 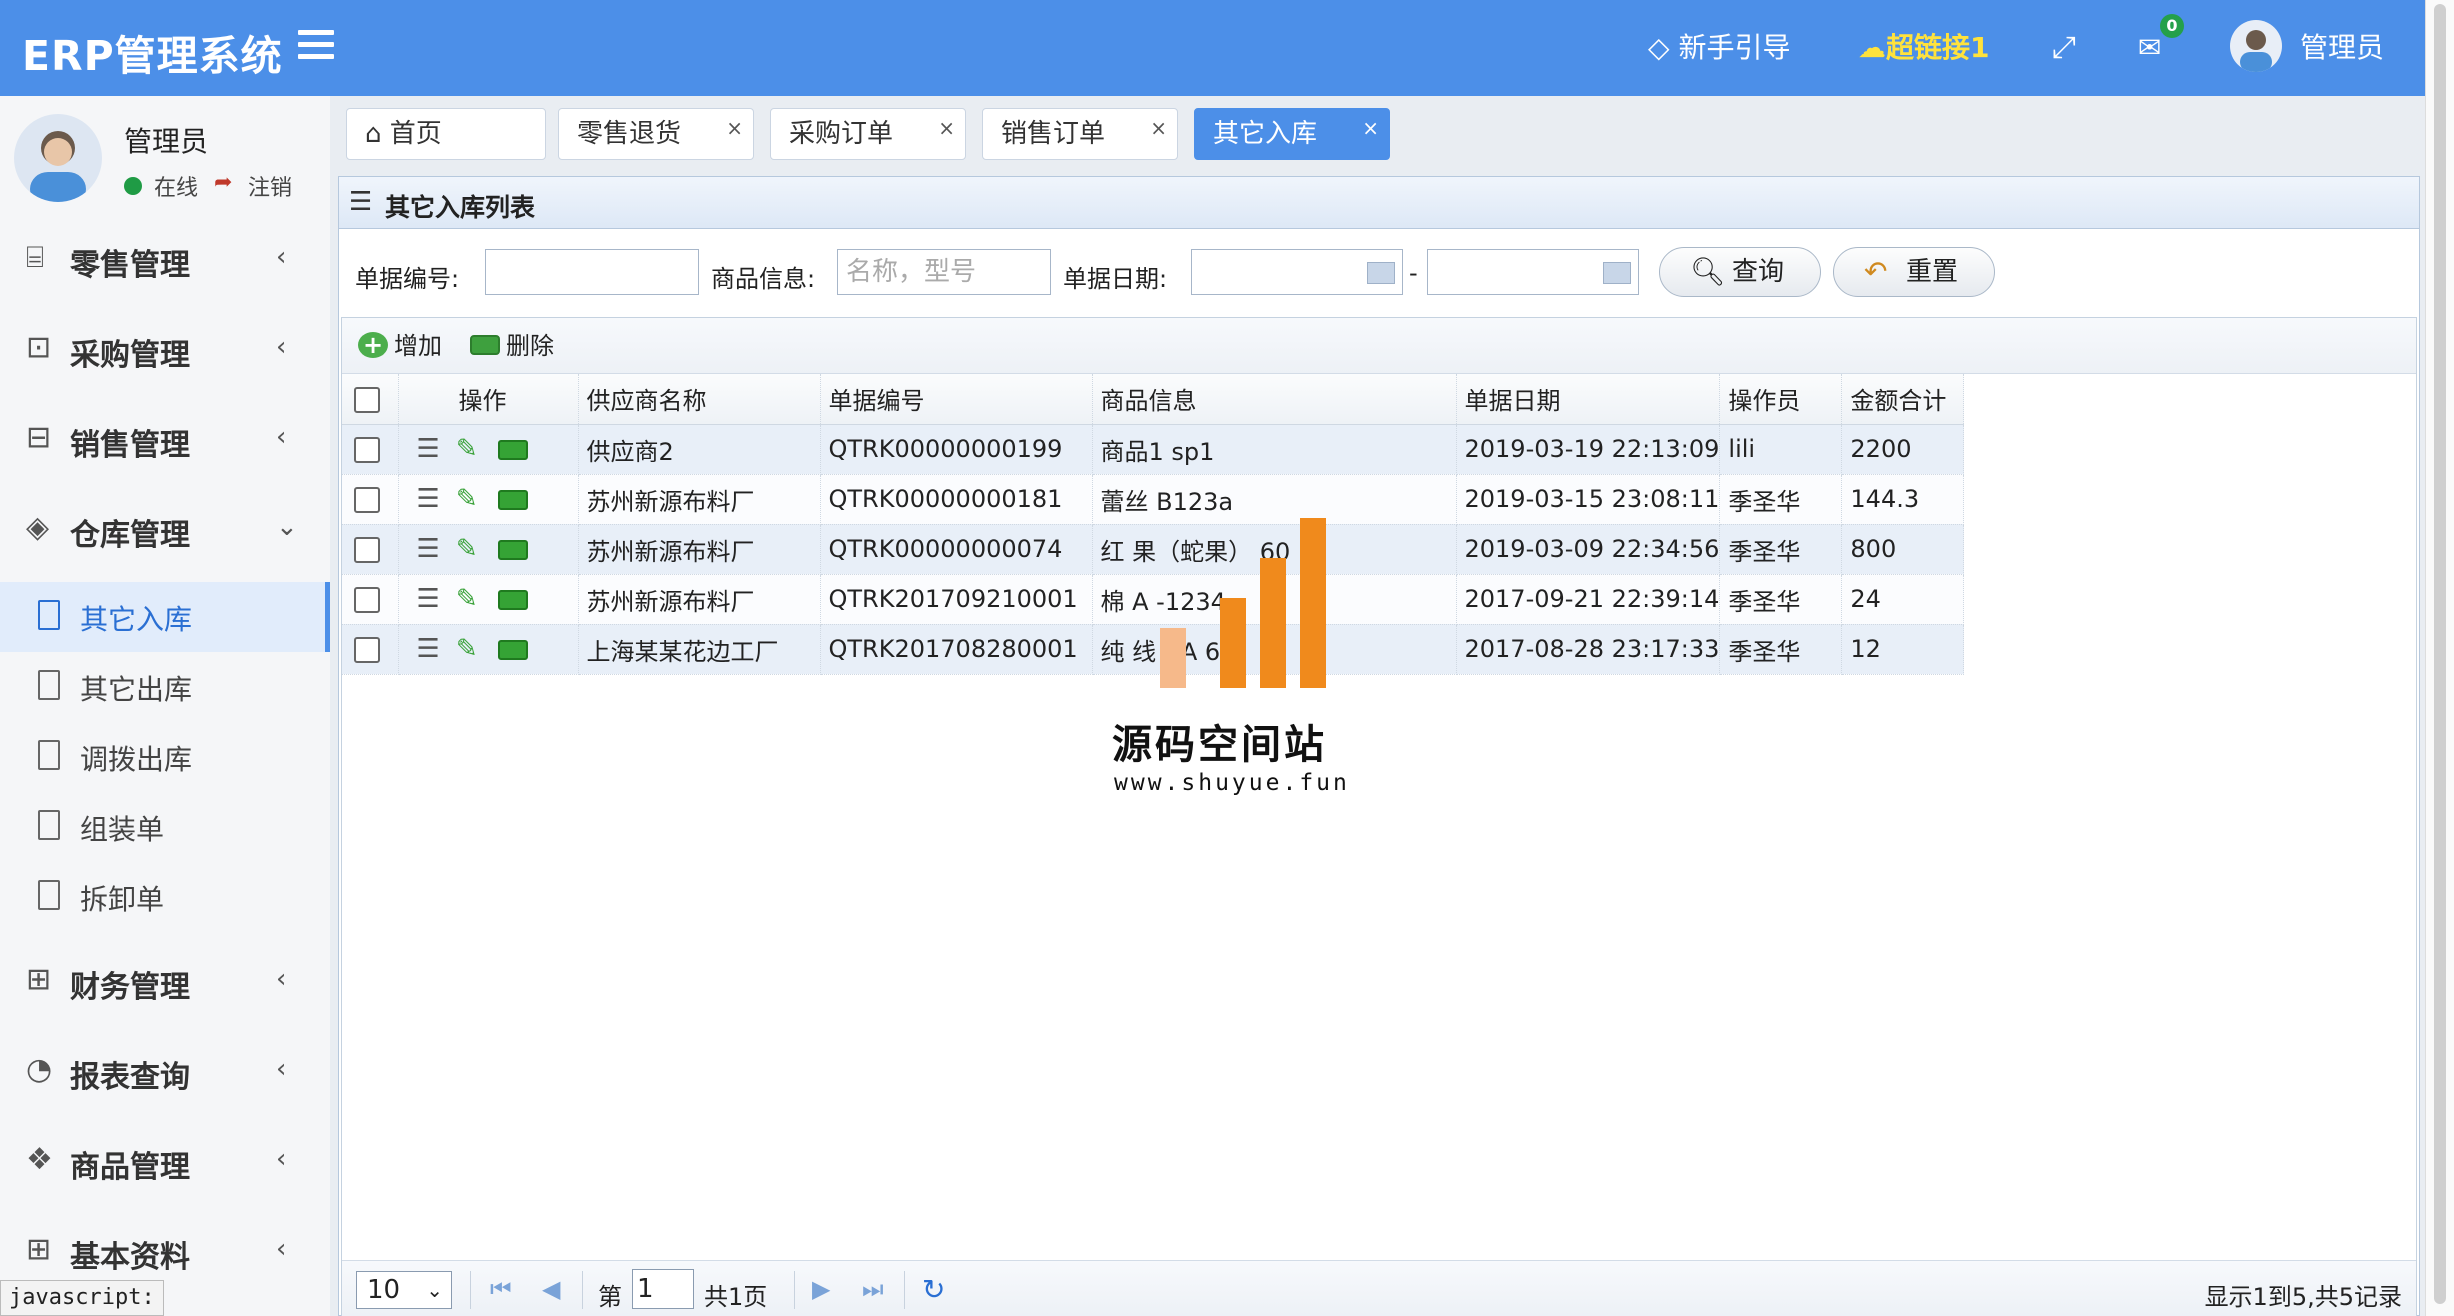 I want to click on sidebar-item-label: 报表查询, so click(x=130, y=1077).